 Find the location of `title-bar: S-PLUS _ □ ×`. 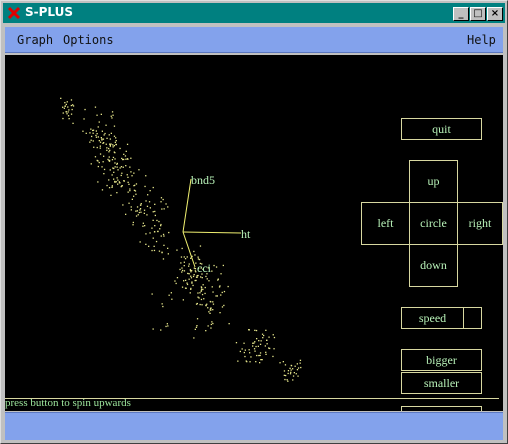

title-bar: S-PLUS _ □ × is located at coordinates (254, 13).